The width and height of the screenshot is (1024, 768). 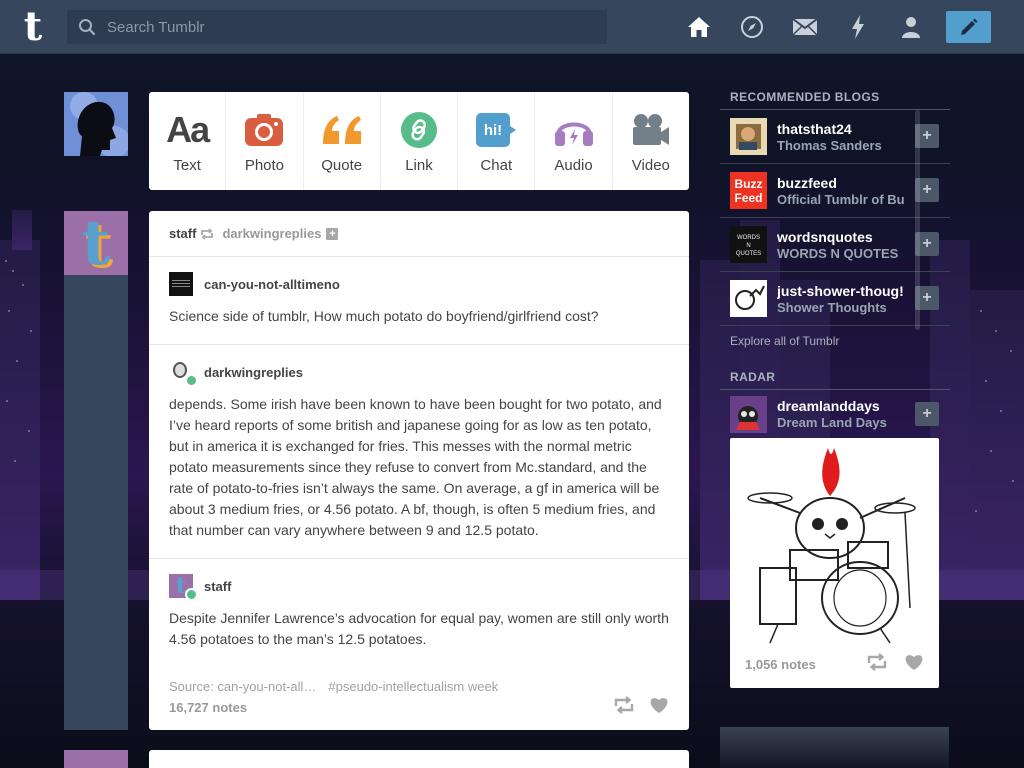 I want to click on staff-tumblr-logo-icon: t, so click(x=96, y=243).